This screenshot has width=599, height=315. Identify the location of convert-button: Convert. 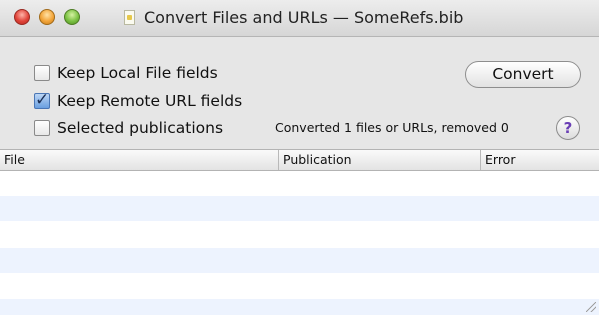
(523, 74).